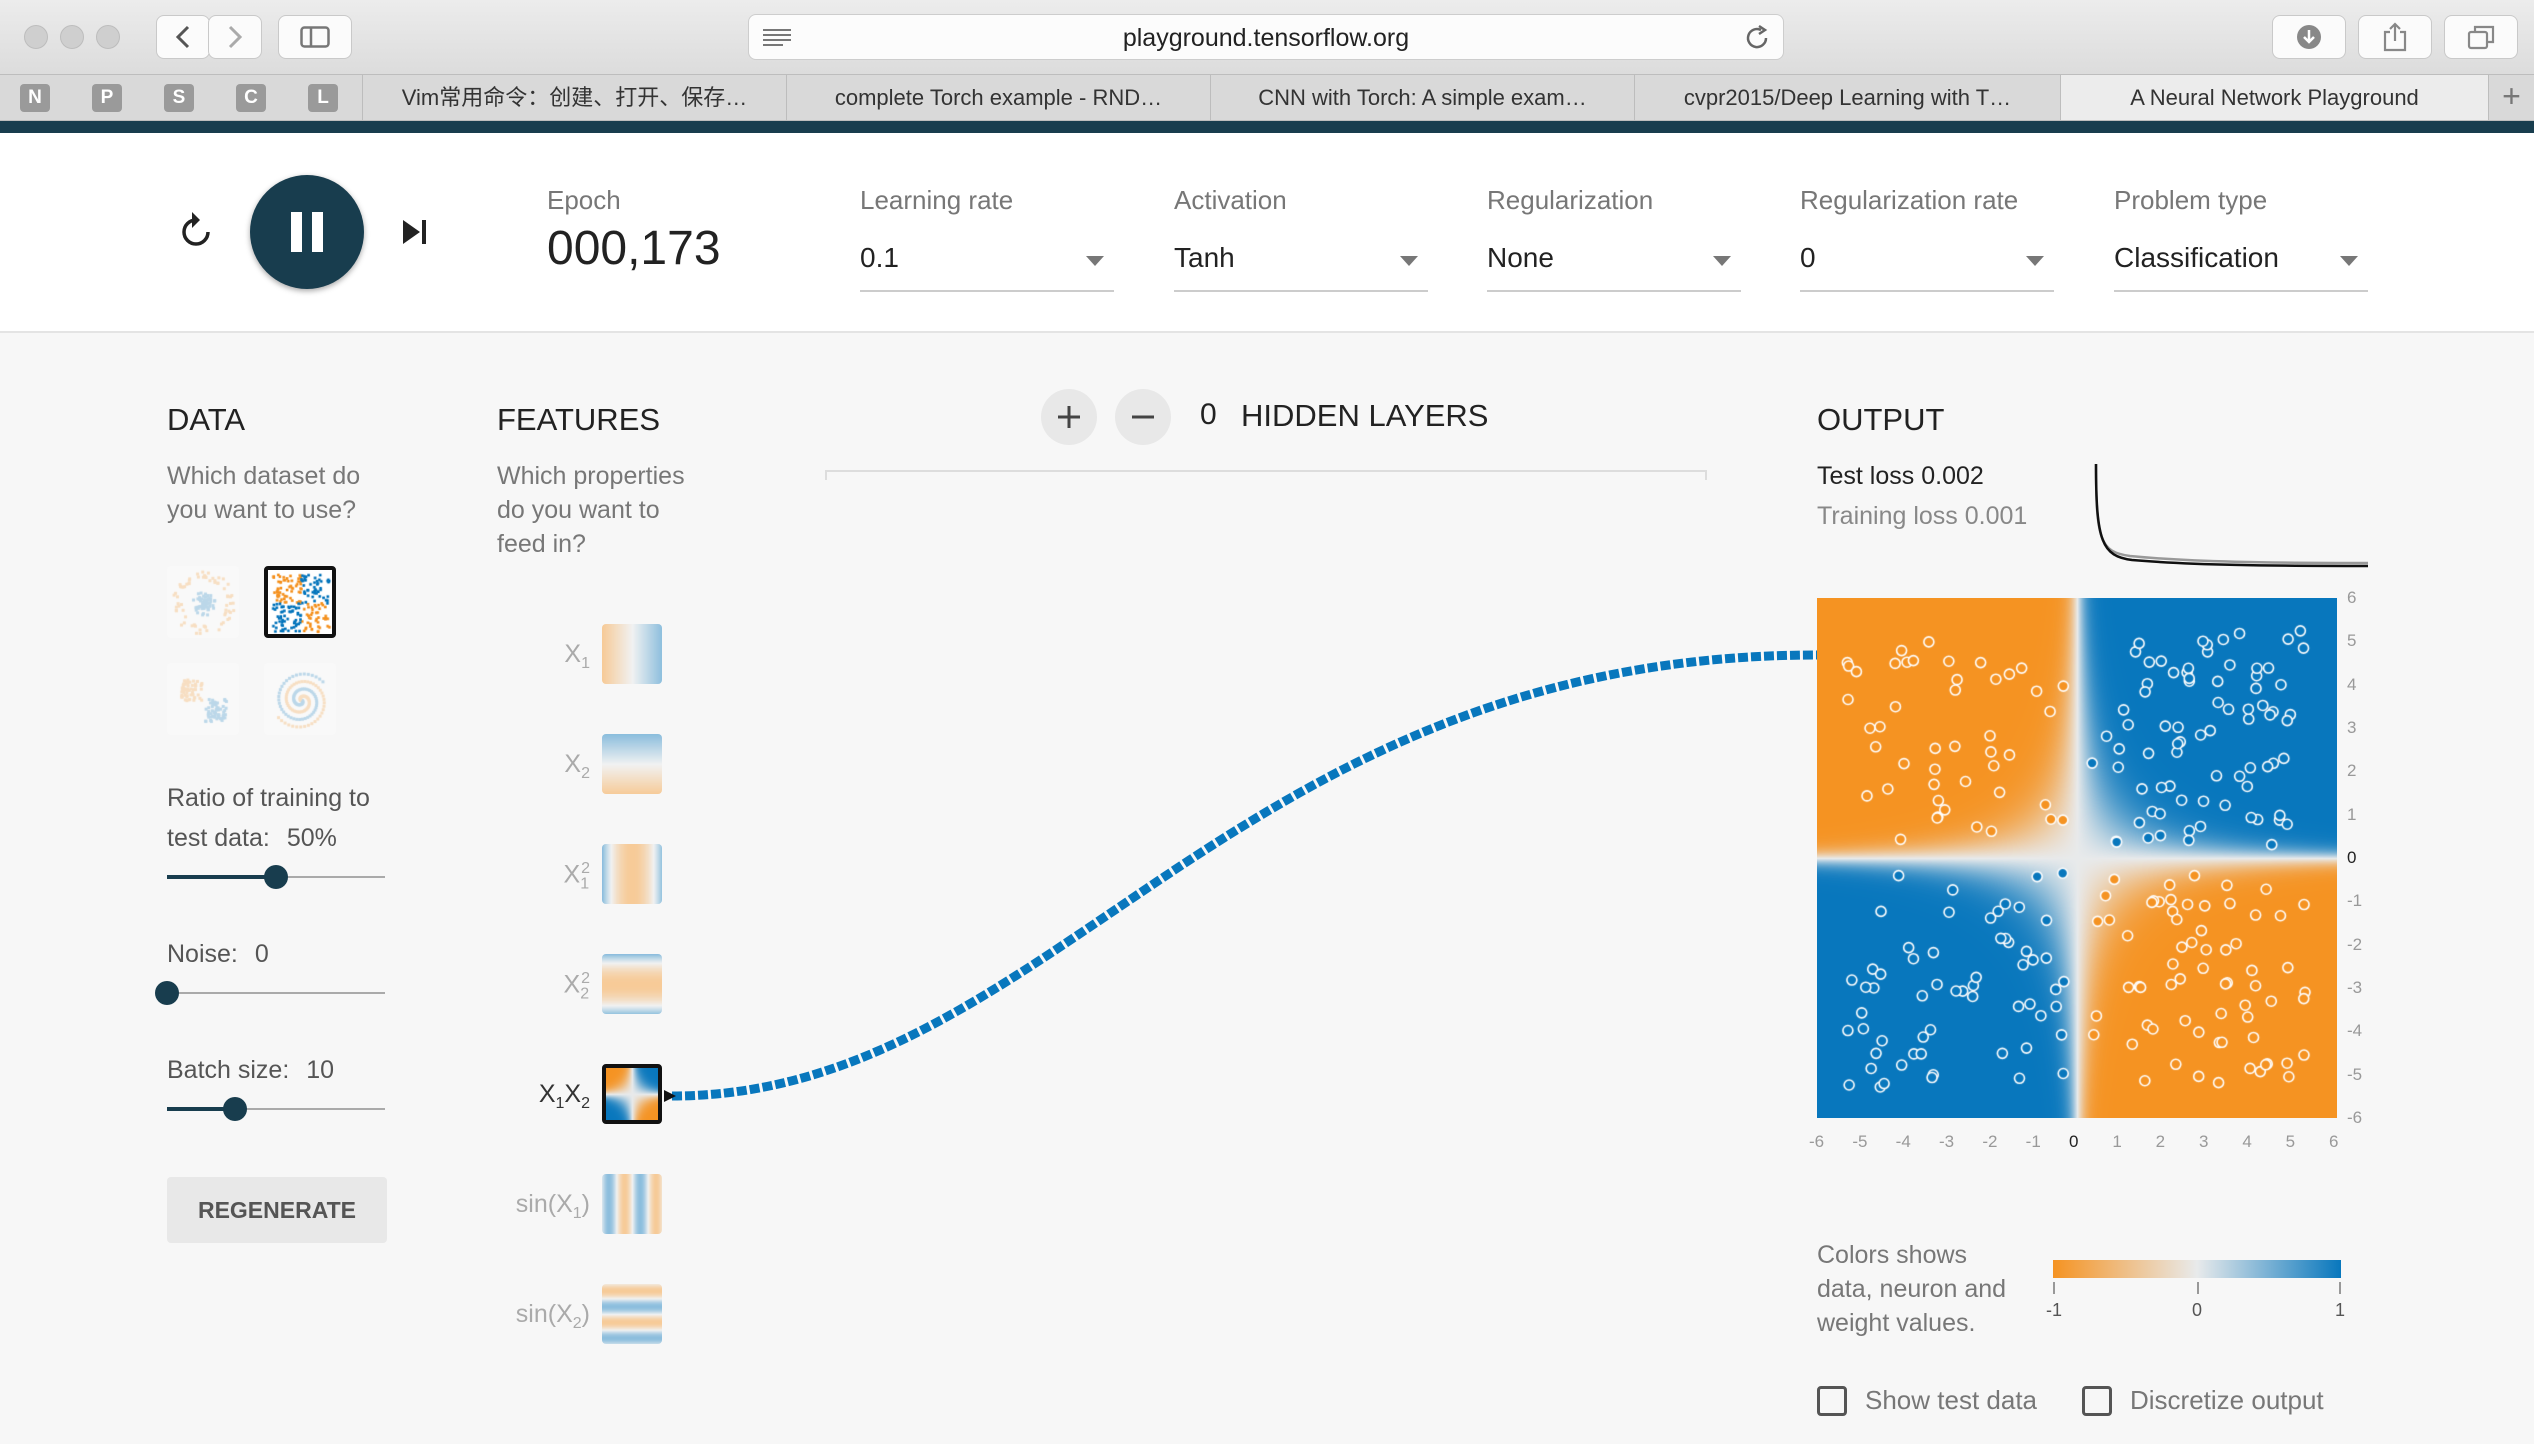  What do you see at coordinates (585, 1204) in the screenshot?
I see `feature-label-suffix: )` at bounding box center [585, 1204].